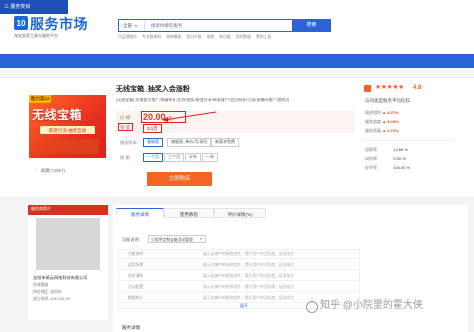 This screenshot has height=332, width=474. What do you see at coordinates (417, 88) in the screenshot?
I see `rating-score: 4.8` at bounding box center [417, 88].